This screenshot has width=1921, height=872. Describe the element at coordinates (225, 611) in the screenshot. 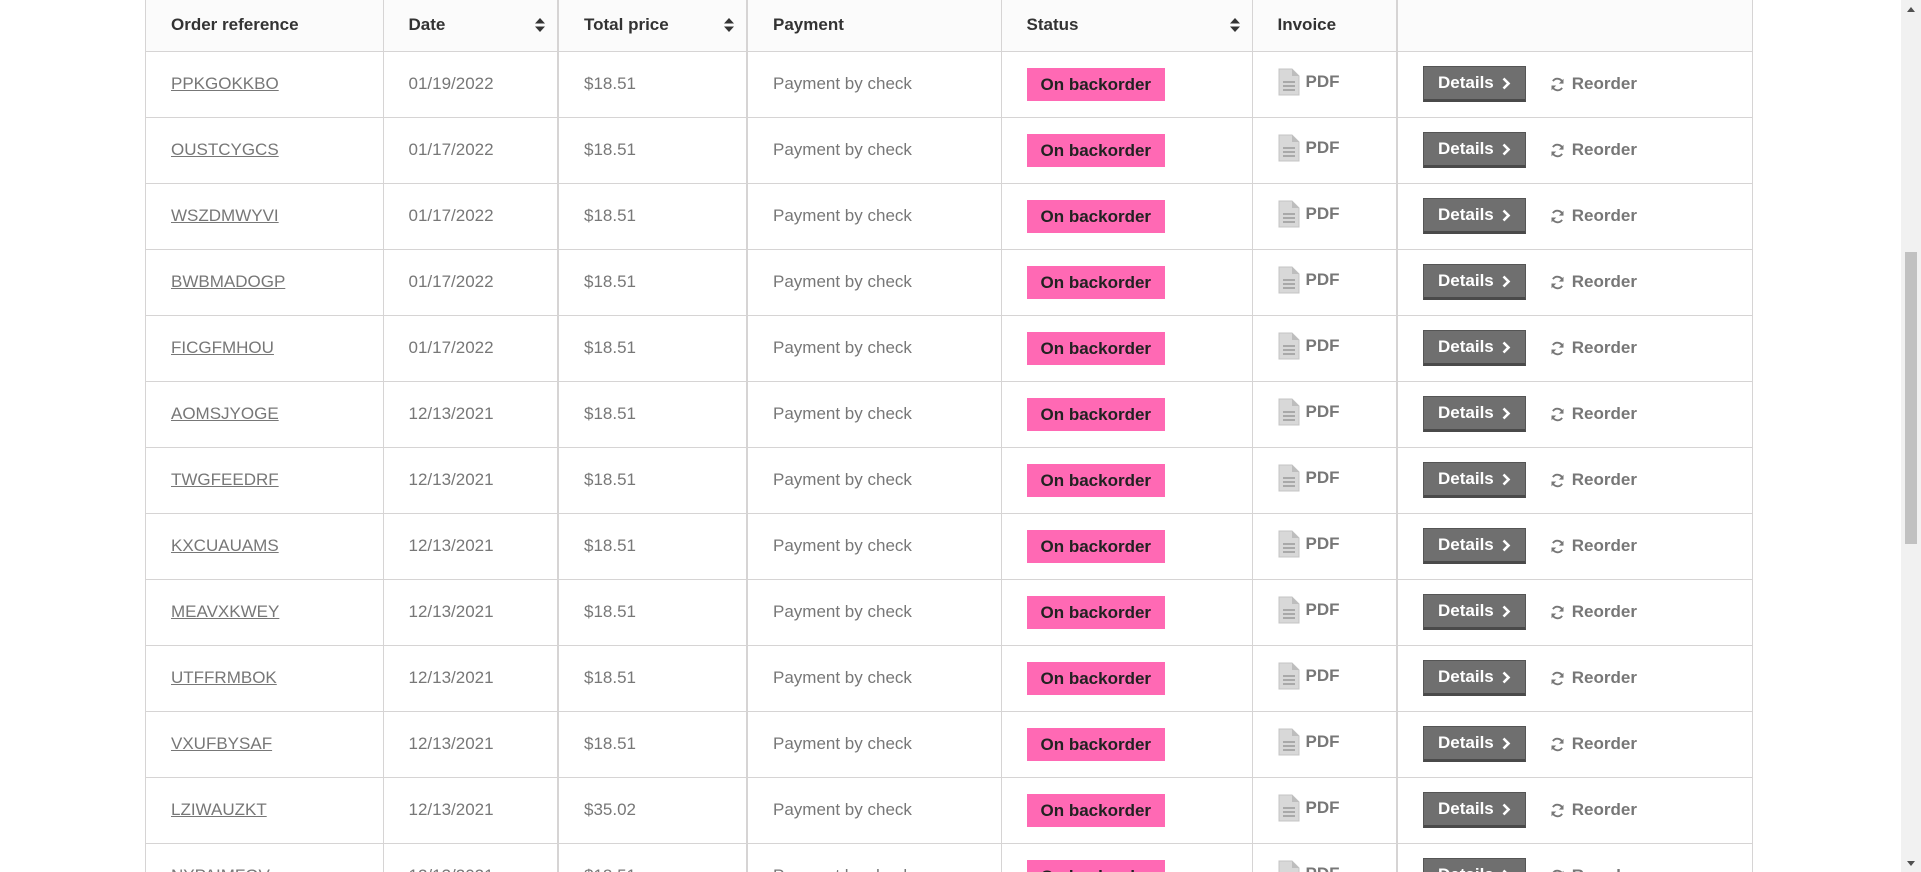

I see `order-reference-link: MEAVXKWEY` at that location.